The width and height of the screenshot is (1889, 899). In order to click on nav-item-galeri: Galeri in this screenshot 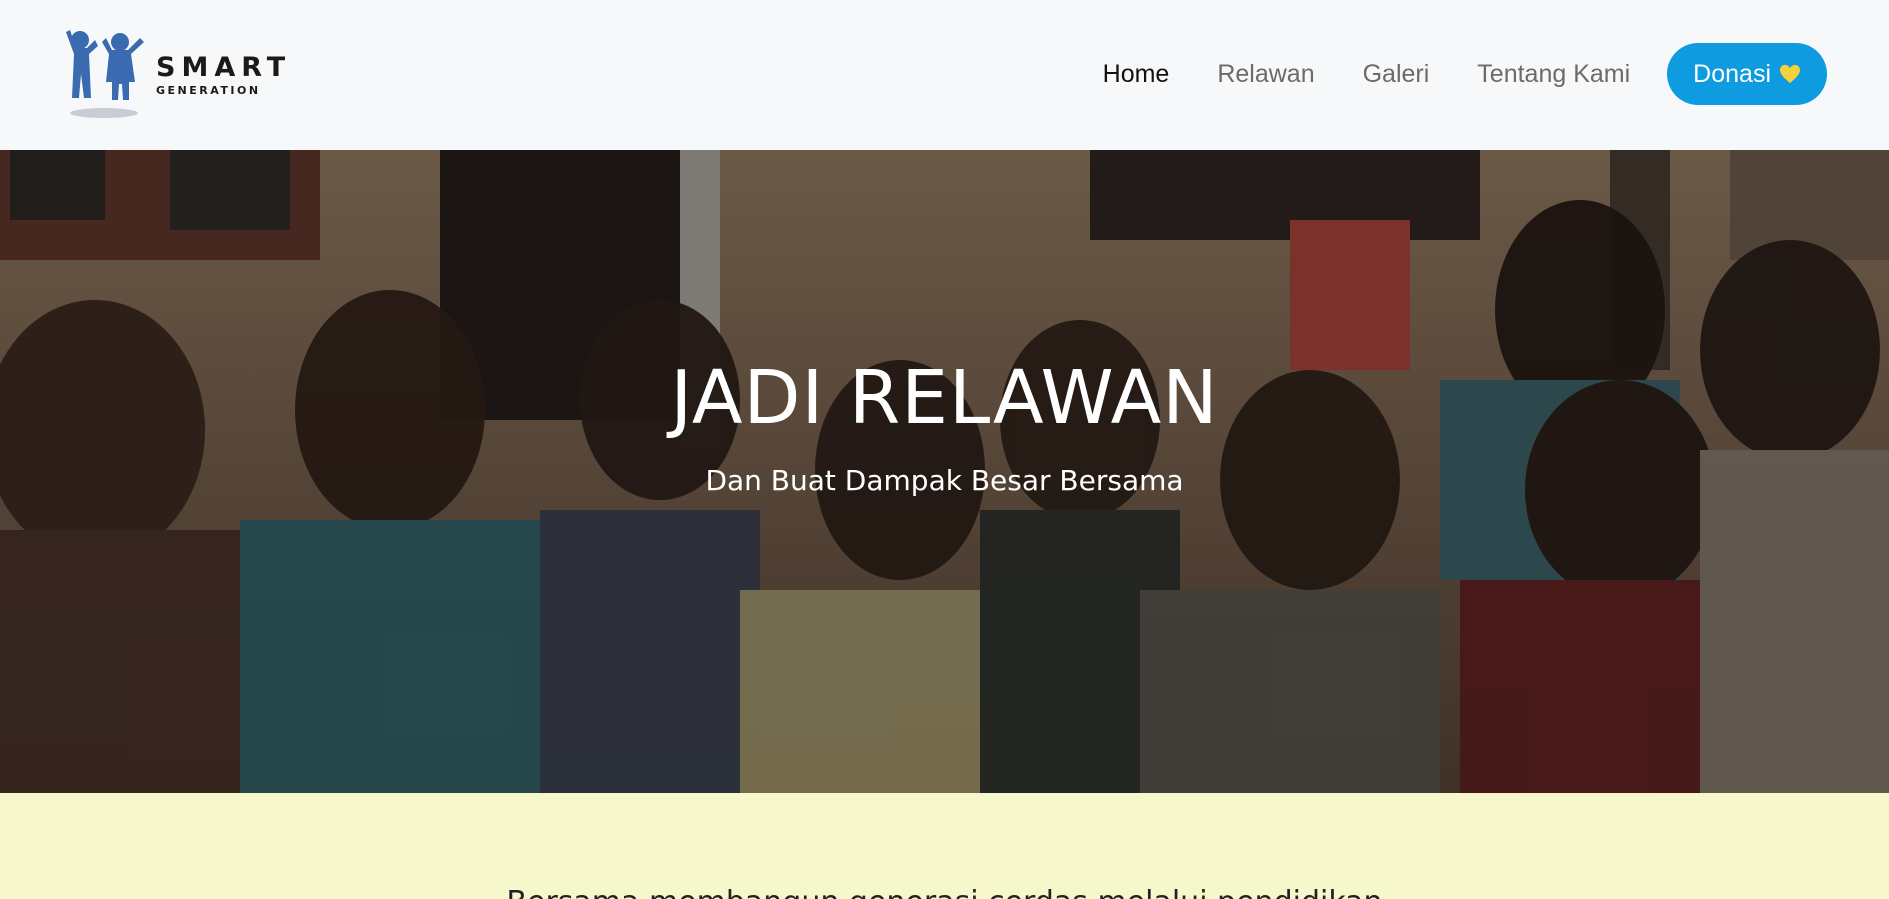, I will do `click(1396, 74)`.